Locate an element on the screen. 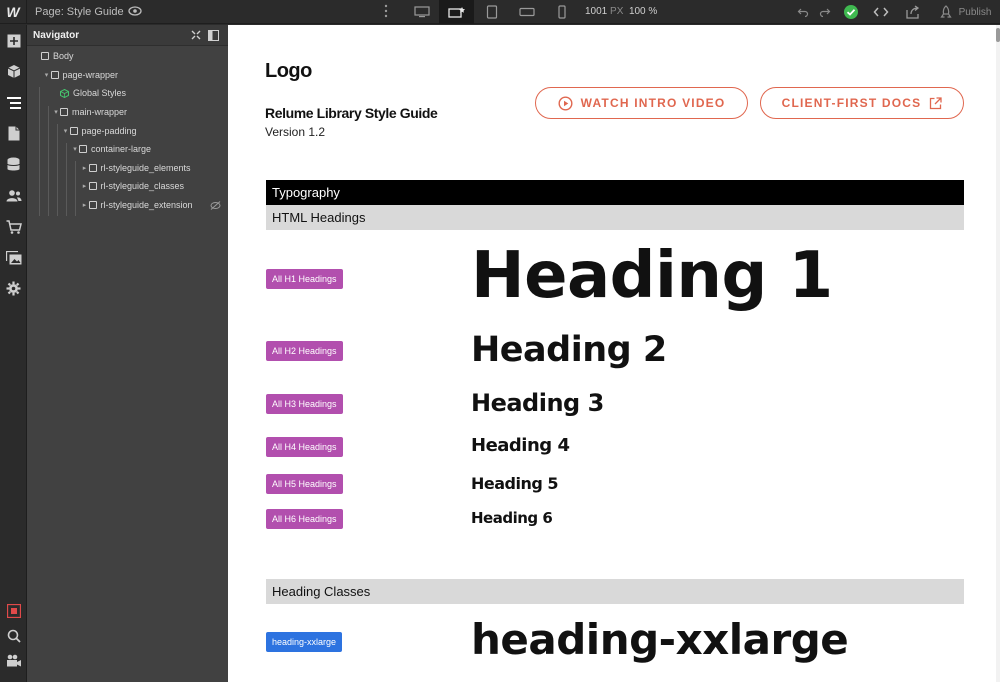  section-header-typography: Typography is located at coordinates (615, 192).